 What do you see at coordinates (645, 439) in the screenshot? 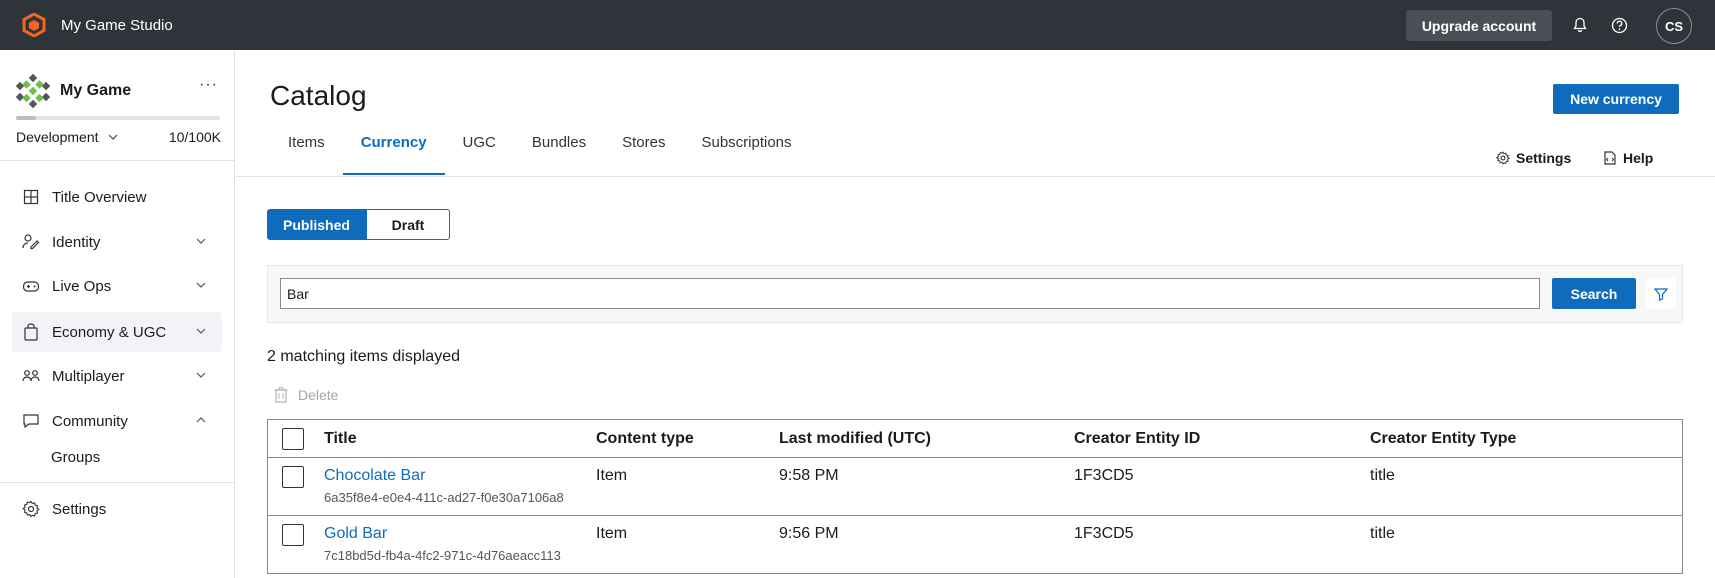
I see `column-header-content-type: Content type` at bounding box center [645, 439].